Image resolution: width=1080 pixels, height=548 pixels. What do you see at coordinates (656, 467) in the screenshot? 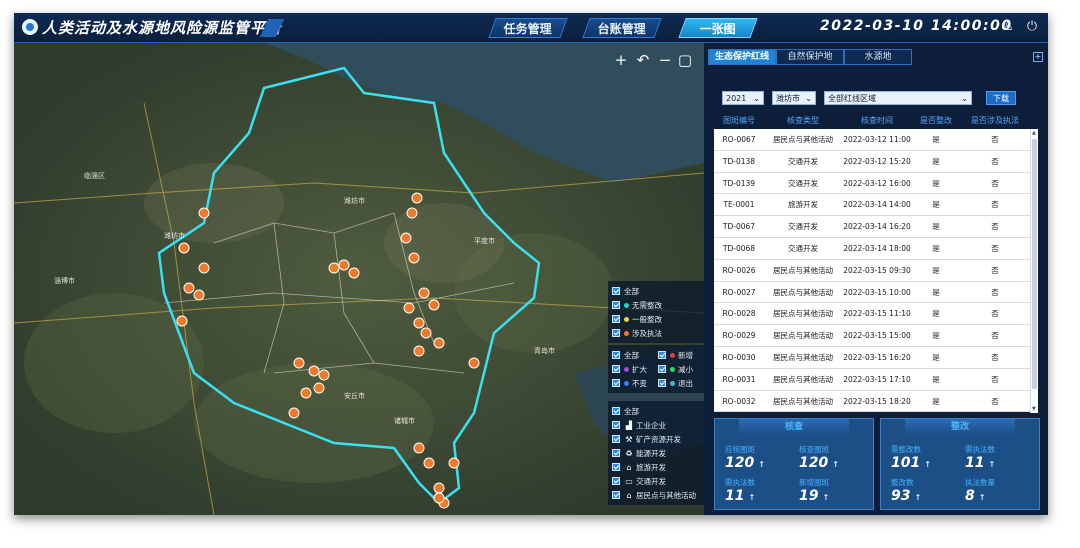
I see `legend-type-tourism: ⌂ 旅游开发` at bounding box center [656, 467].